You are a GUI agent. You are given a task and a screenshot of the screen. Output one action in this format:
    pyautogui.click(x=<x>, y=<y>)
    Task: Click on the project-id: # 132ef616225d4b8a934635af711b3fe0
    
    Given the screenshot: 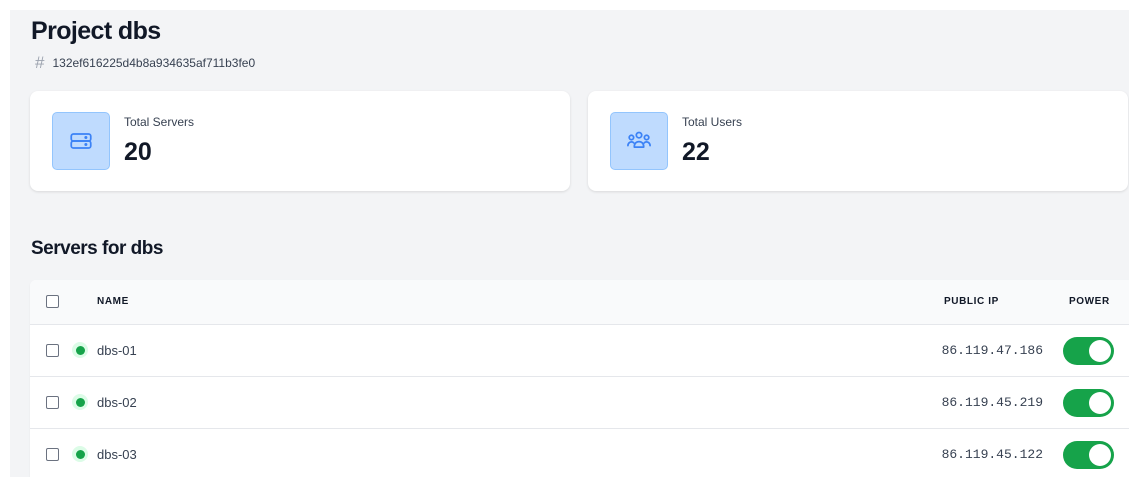 What is the action you would take?
    pyautogui.click(x=145, y=62)
    